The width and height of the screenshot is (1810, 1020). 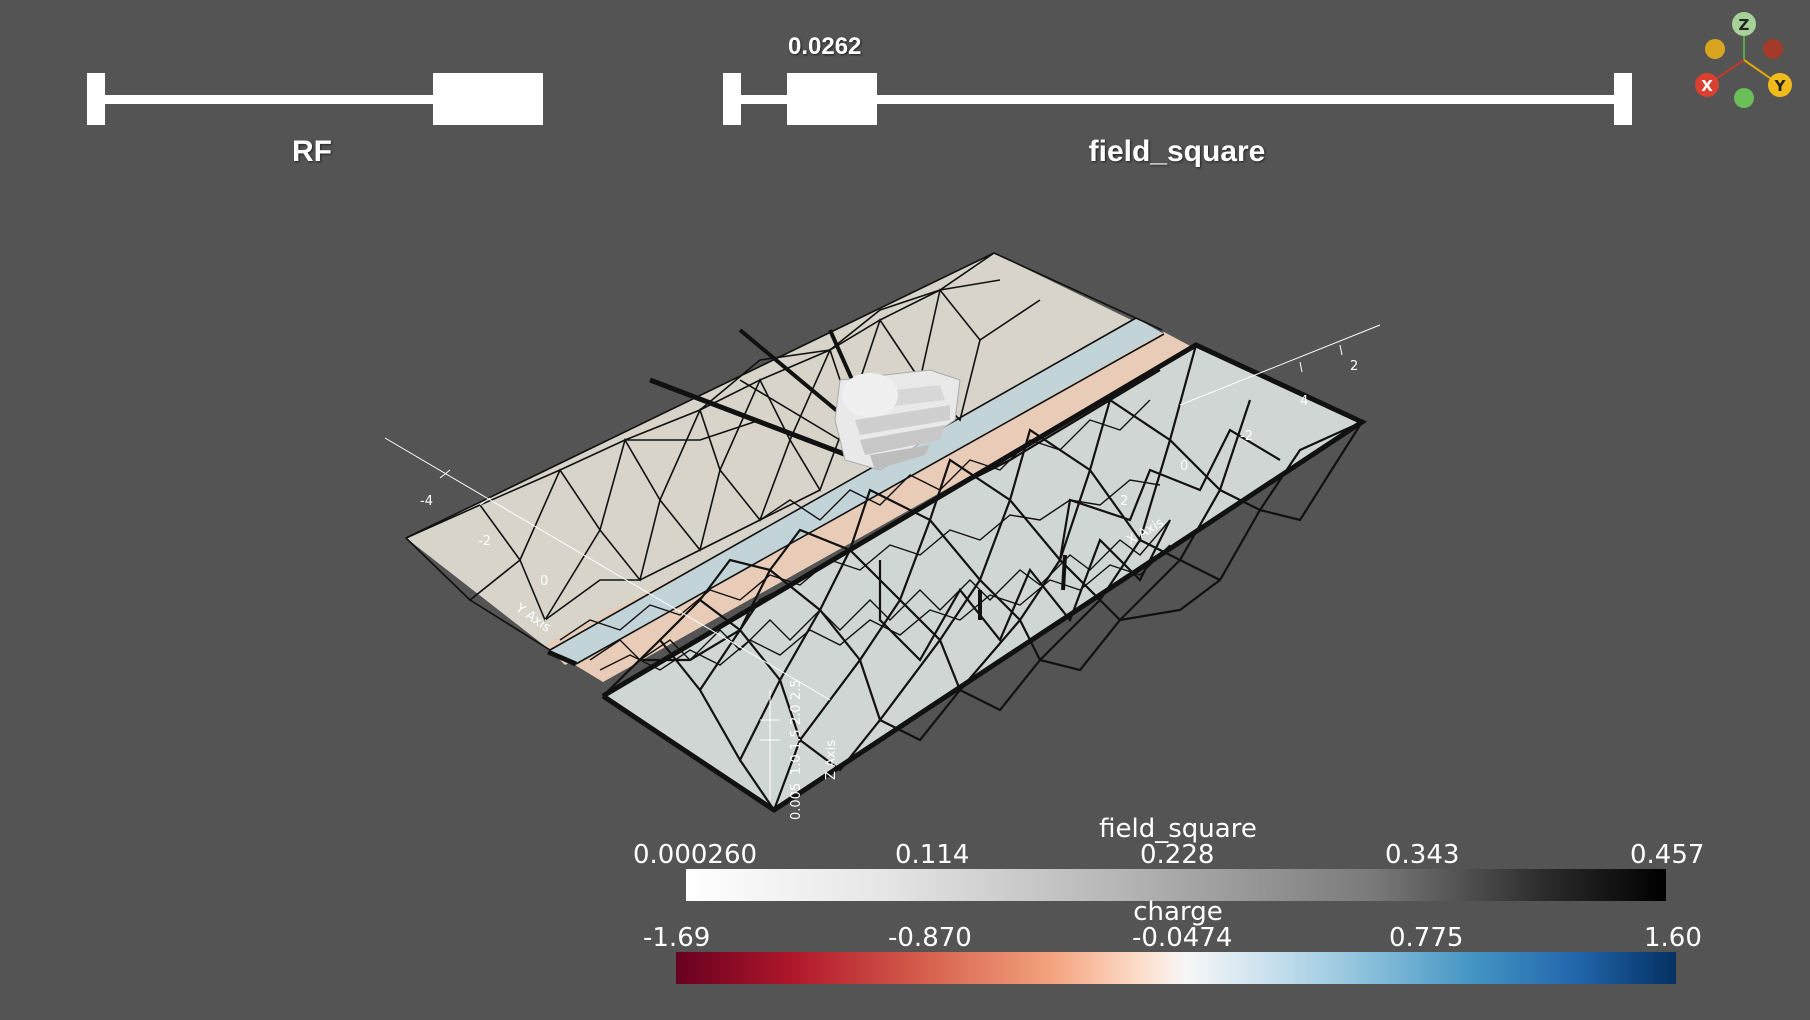 What do you see at coordinates (796, 689) in the screenshot?
I see `svg-text: 2.5` at bounding box center [796, 689].